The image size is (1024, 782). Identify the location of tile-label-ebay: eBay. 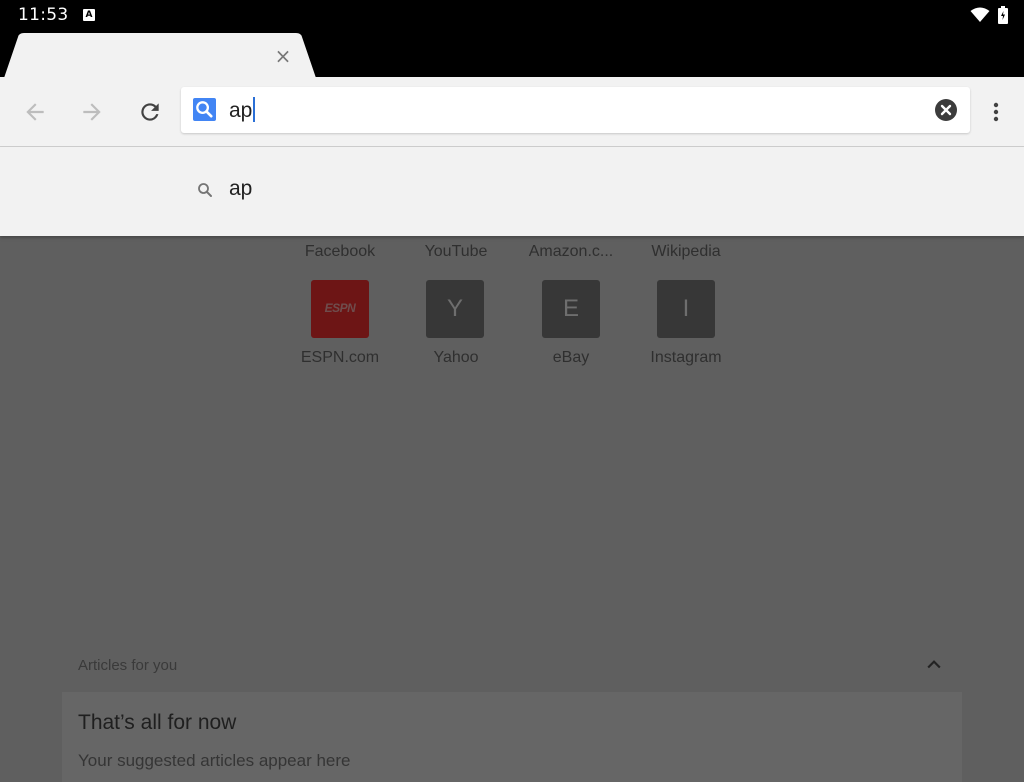
(571, 358).